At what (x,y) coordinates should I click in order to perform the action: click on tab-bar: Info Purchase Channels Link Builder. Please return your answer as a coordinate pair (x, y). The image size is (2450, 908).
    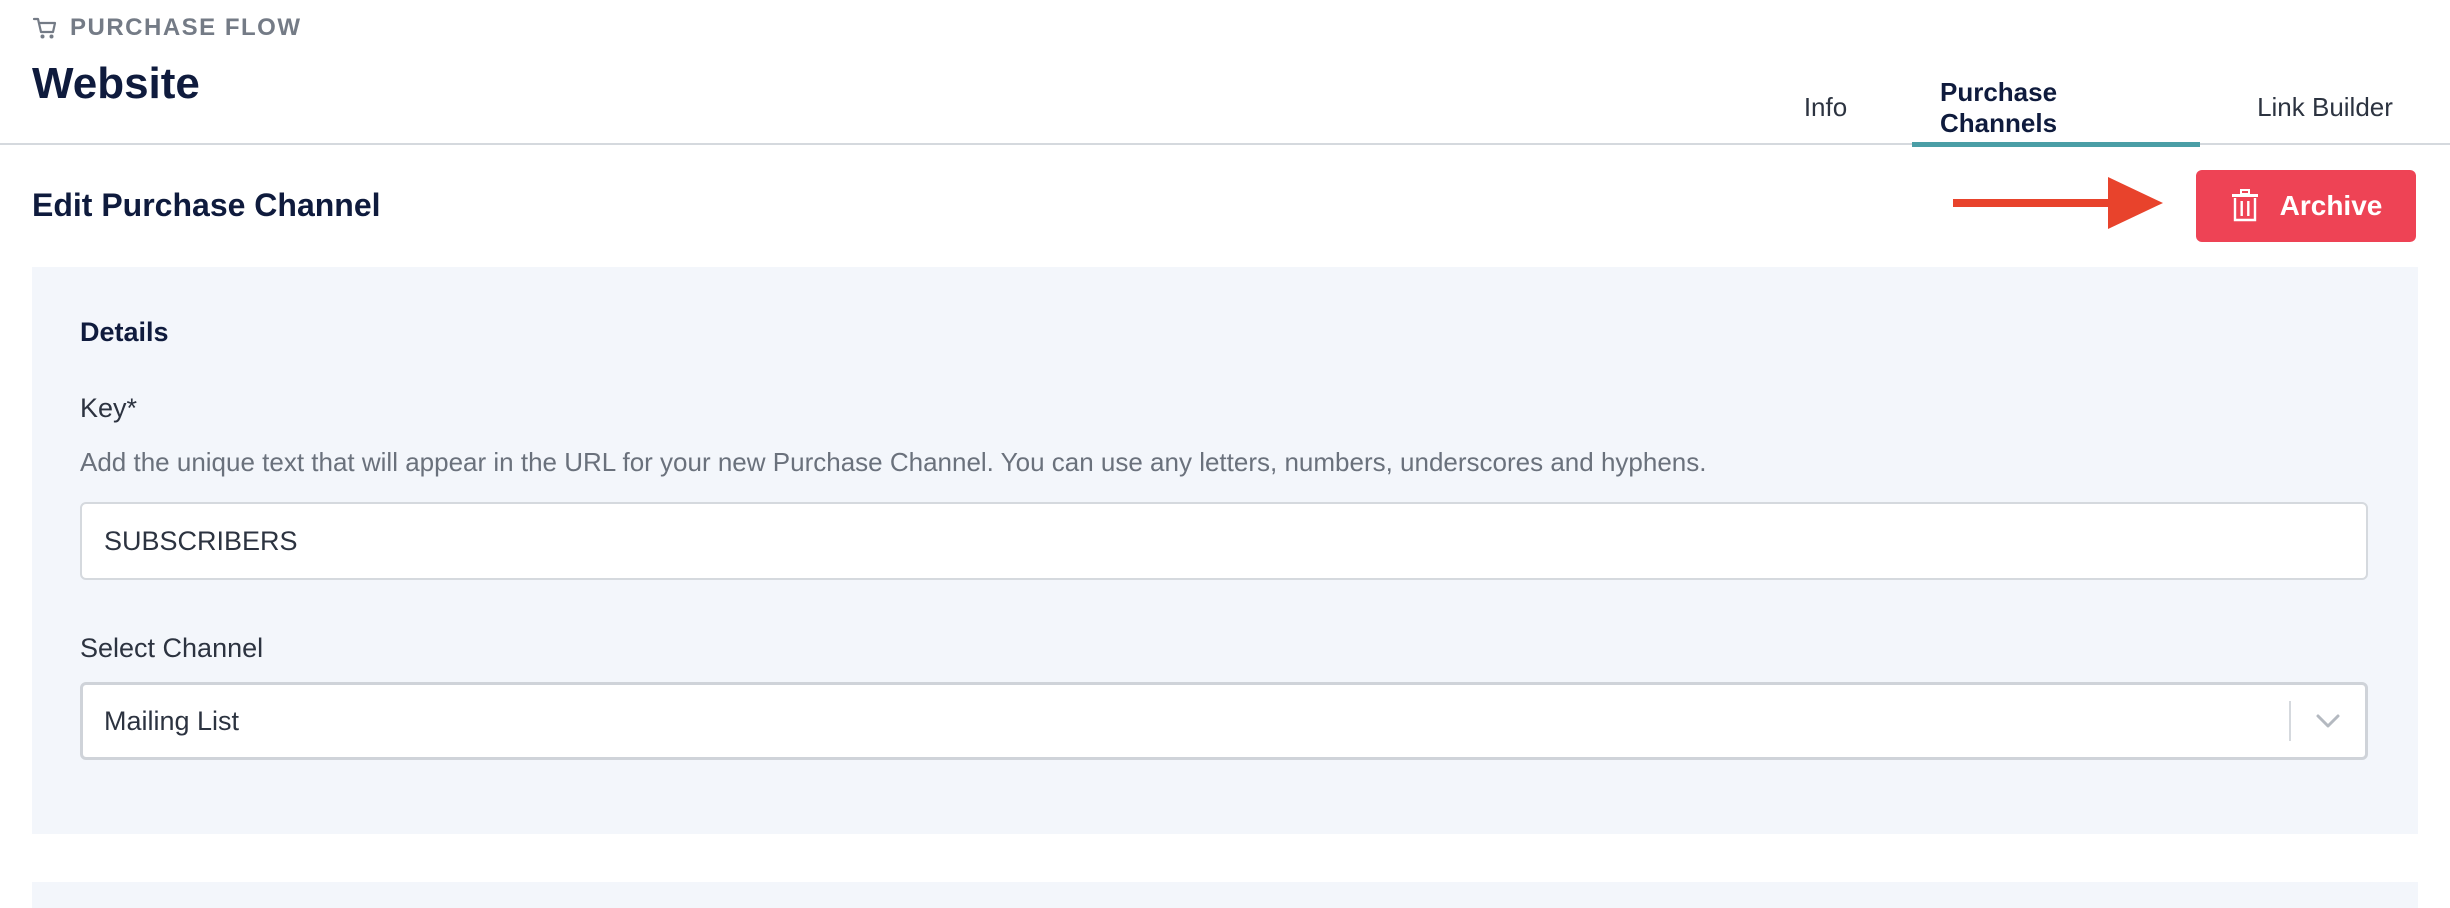
    Looking at the image, I should click on (2094, 112).